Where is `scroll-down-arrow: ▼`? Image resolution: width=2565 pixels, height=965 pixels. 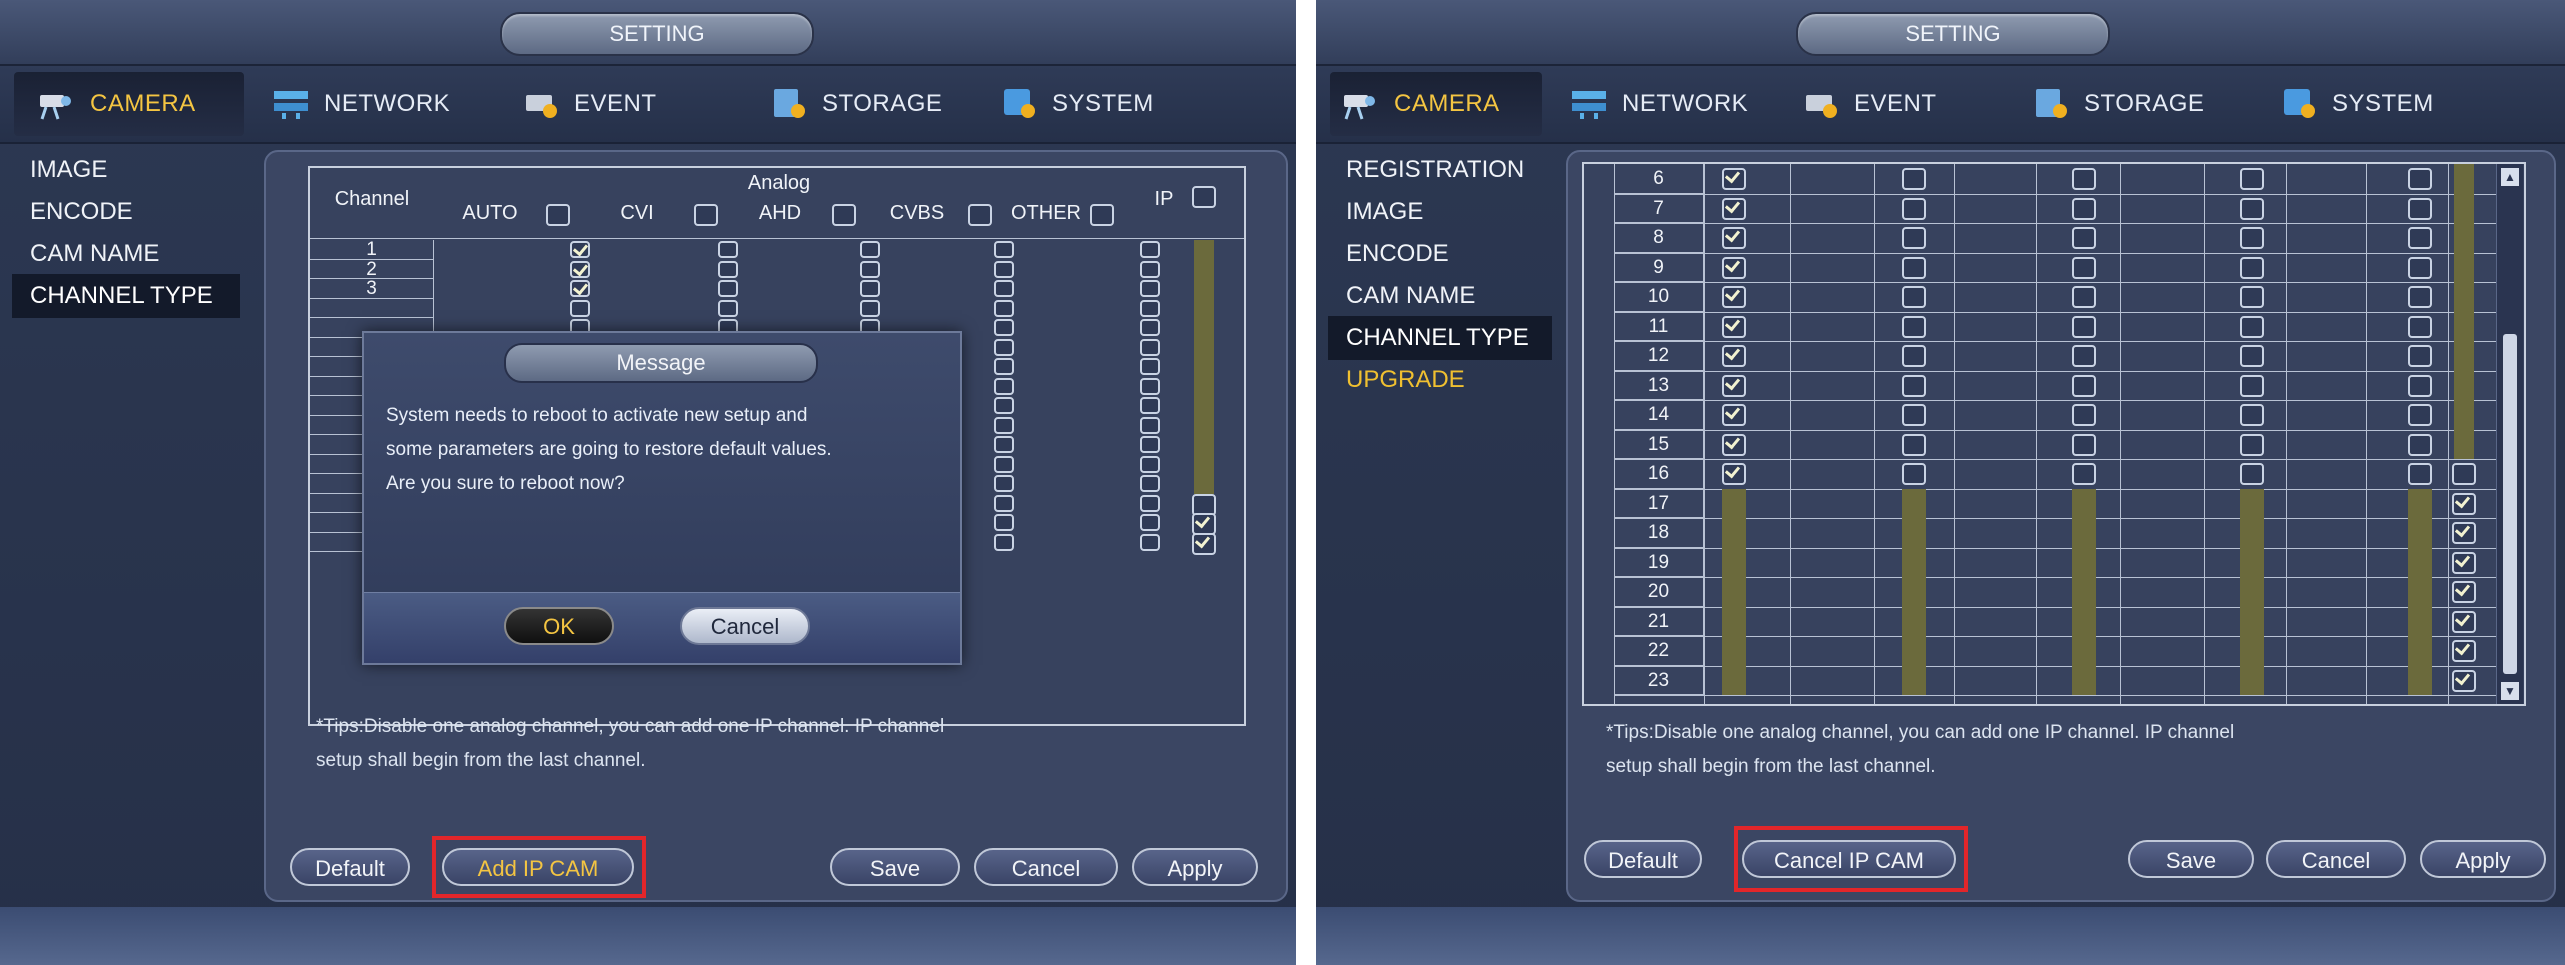 scroll-down-arrow: ▼ is located at coordinates (2510, 691).